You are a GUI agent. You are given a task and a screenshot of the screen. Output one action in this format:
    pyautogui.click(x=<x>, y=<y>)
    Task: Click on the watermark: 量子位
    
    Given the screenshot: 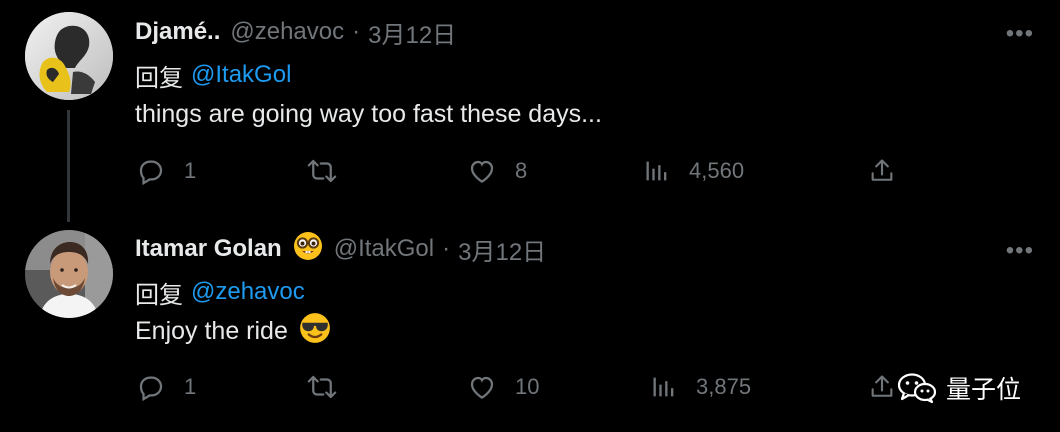 What is the action you would take?
    pyautogui.click(x=958, y=388)
    